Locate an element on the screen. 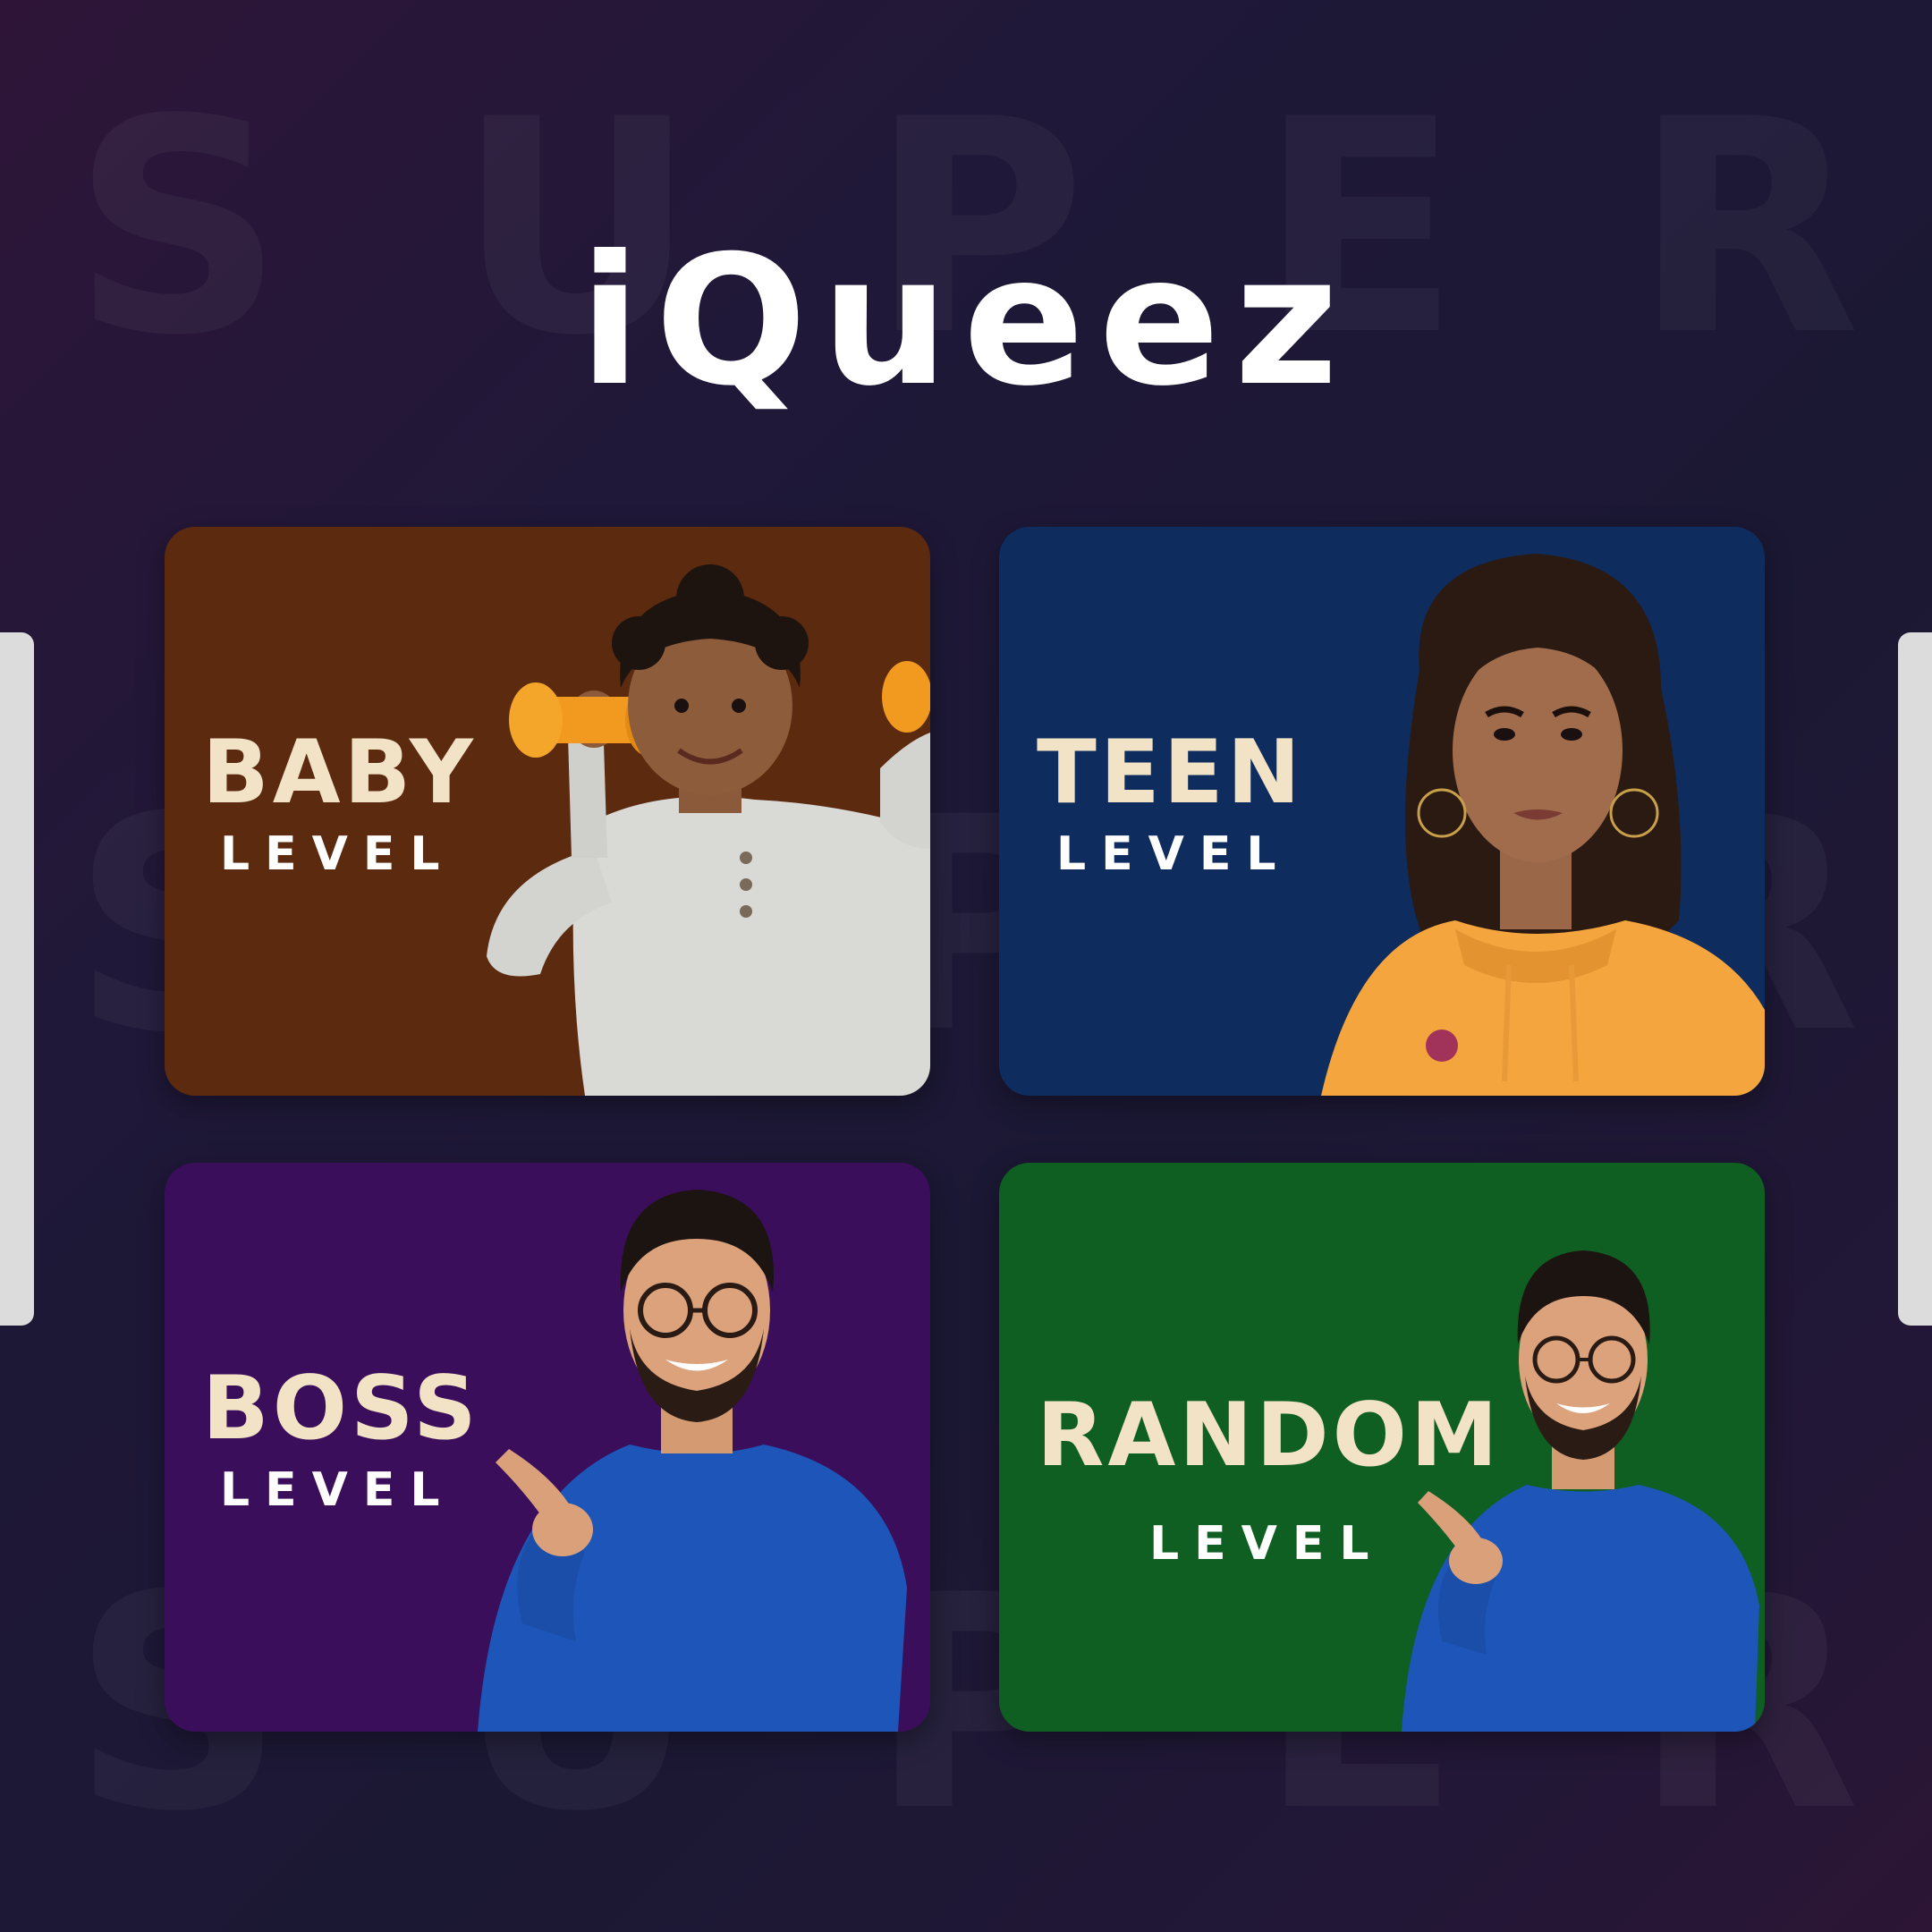 Image resolution: width=1932 pixels, height=1932 pixels. level-title: TEEN is located at coordinates (1170, 773).